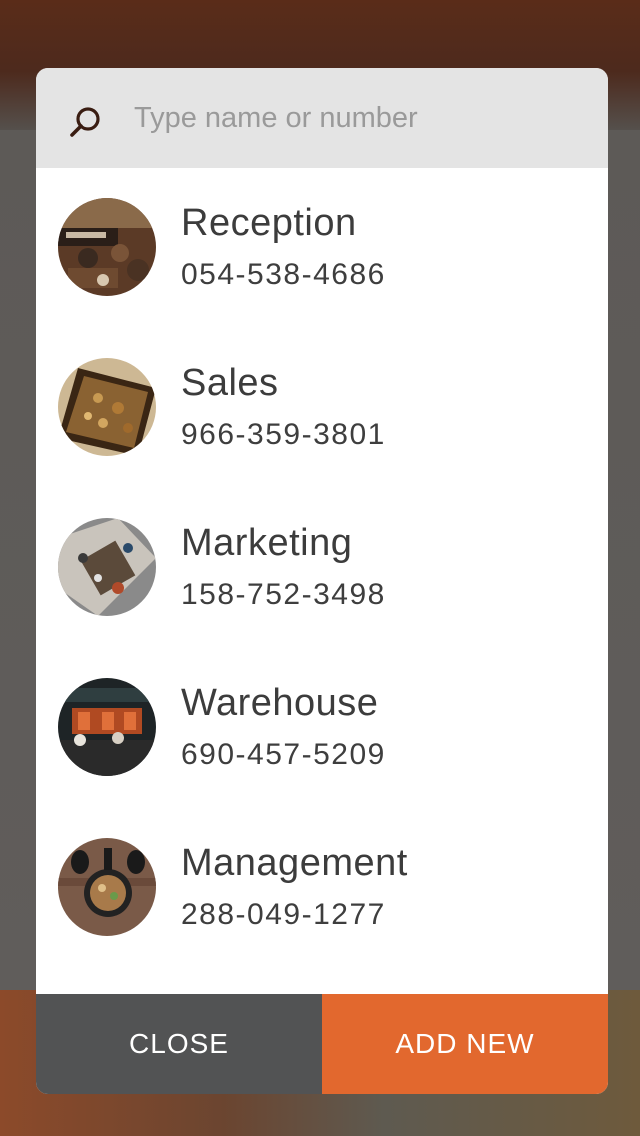 This screenshot has height=1136, width=640. What do you see at coordinates (230, 383) in the screenshot?
I see `contact-name: Sales` at bounding box center [230, 383].